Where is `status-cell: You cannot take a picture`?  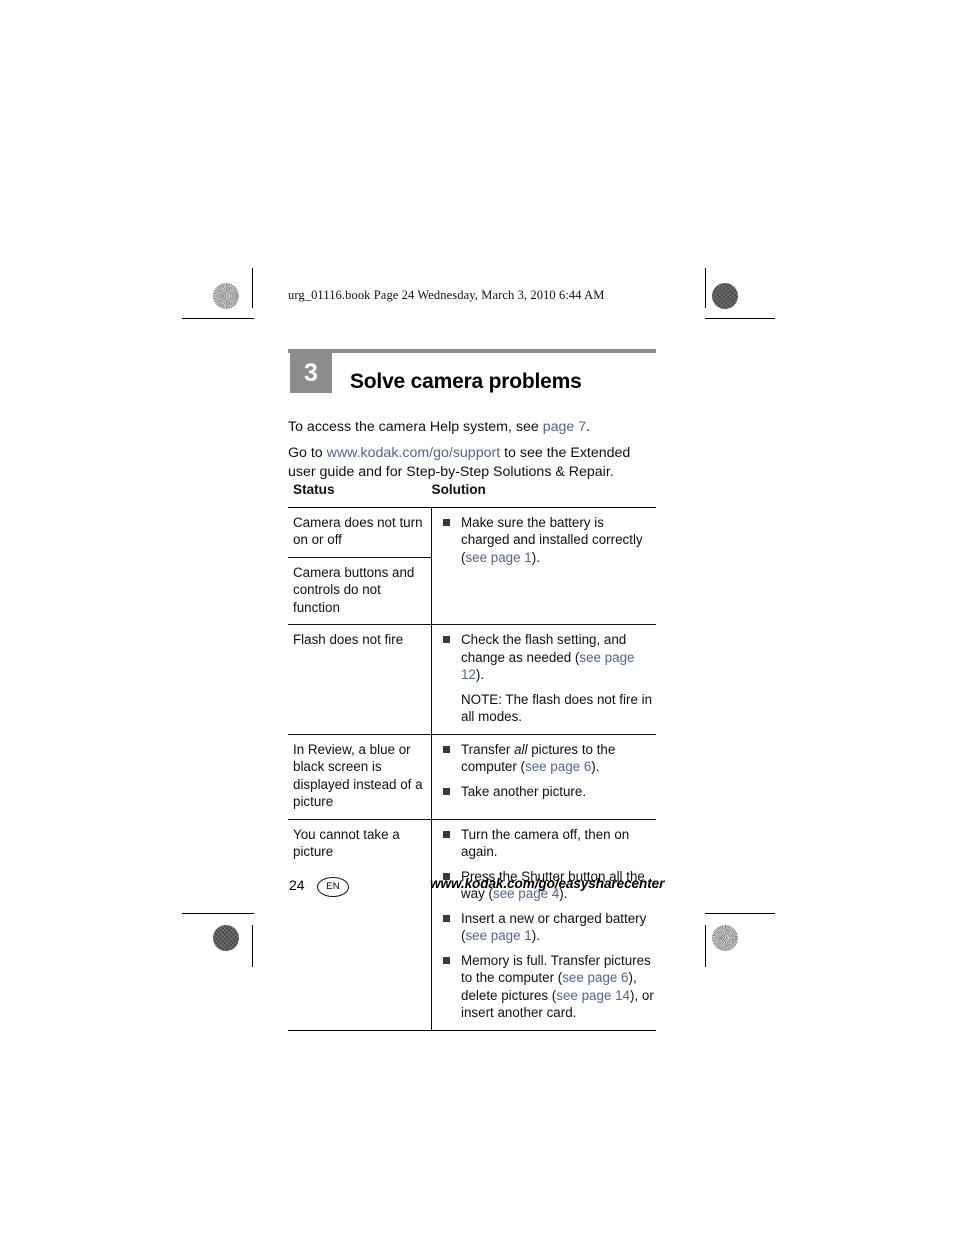
status-cell: You cannot take a picture is located at coordinates (360, 924).